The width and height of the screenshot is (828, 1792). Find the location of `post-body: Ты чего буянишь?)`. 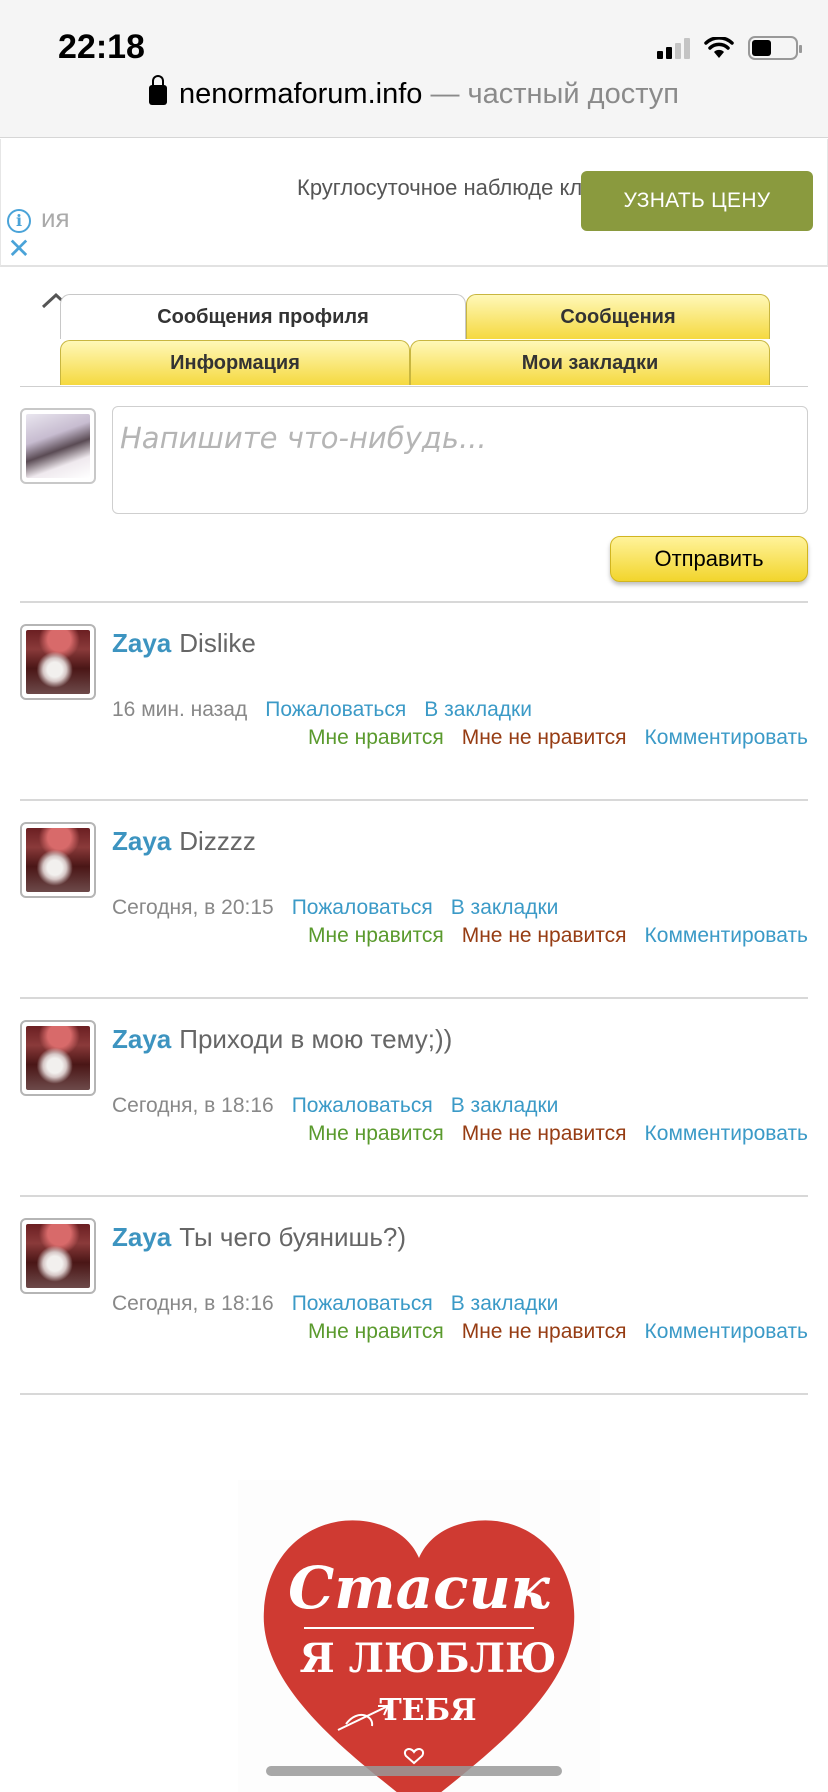

post-body: Ты чего буянишь?) is located at coordinates (293, 1237).